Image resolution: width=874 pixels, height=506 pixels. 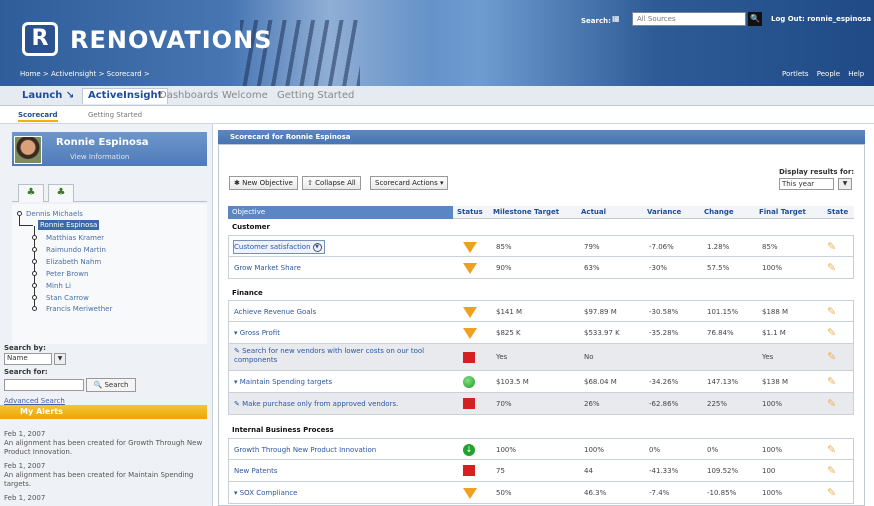 What do you see at coordinates (283, 382) in the screenshot?
I see `objective-link: ▾ Maintain Spending targets` at bounding box center [283, 382].